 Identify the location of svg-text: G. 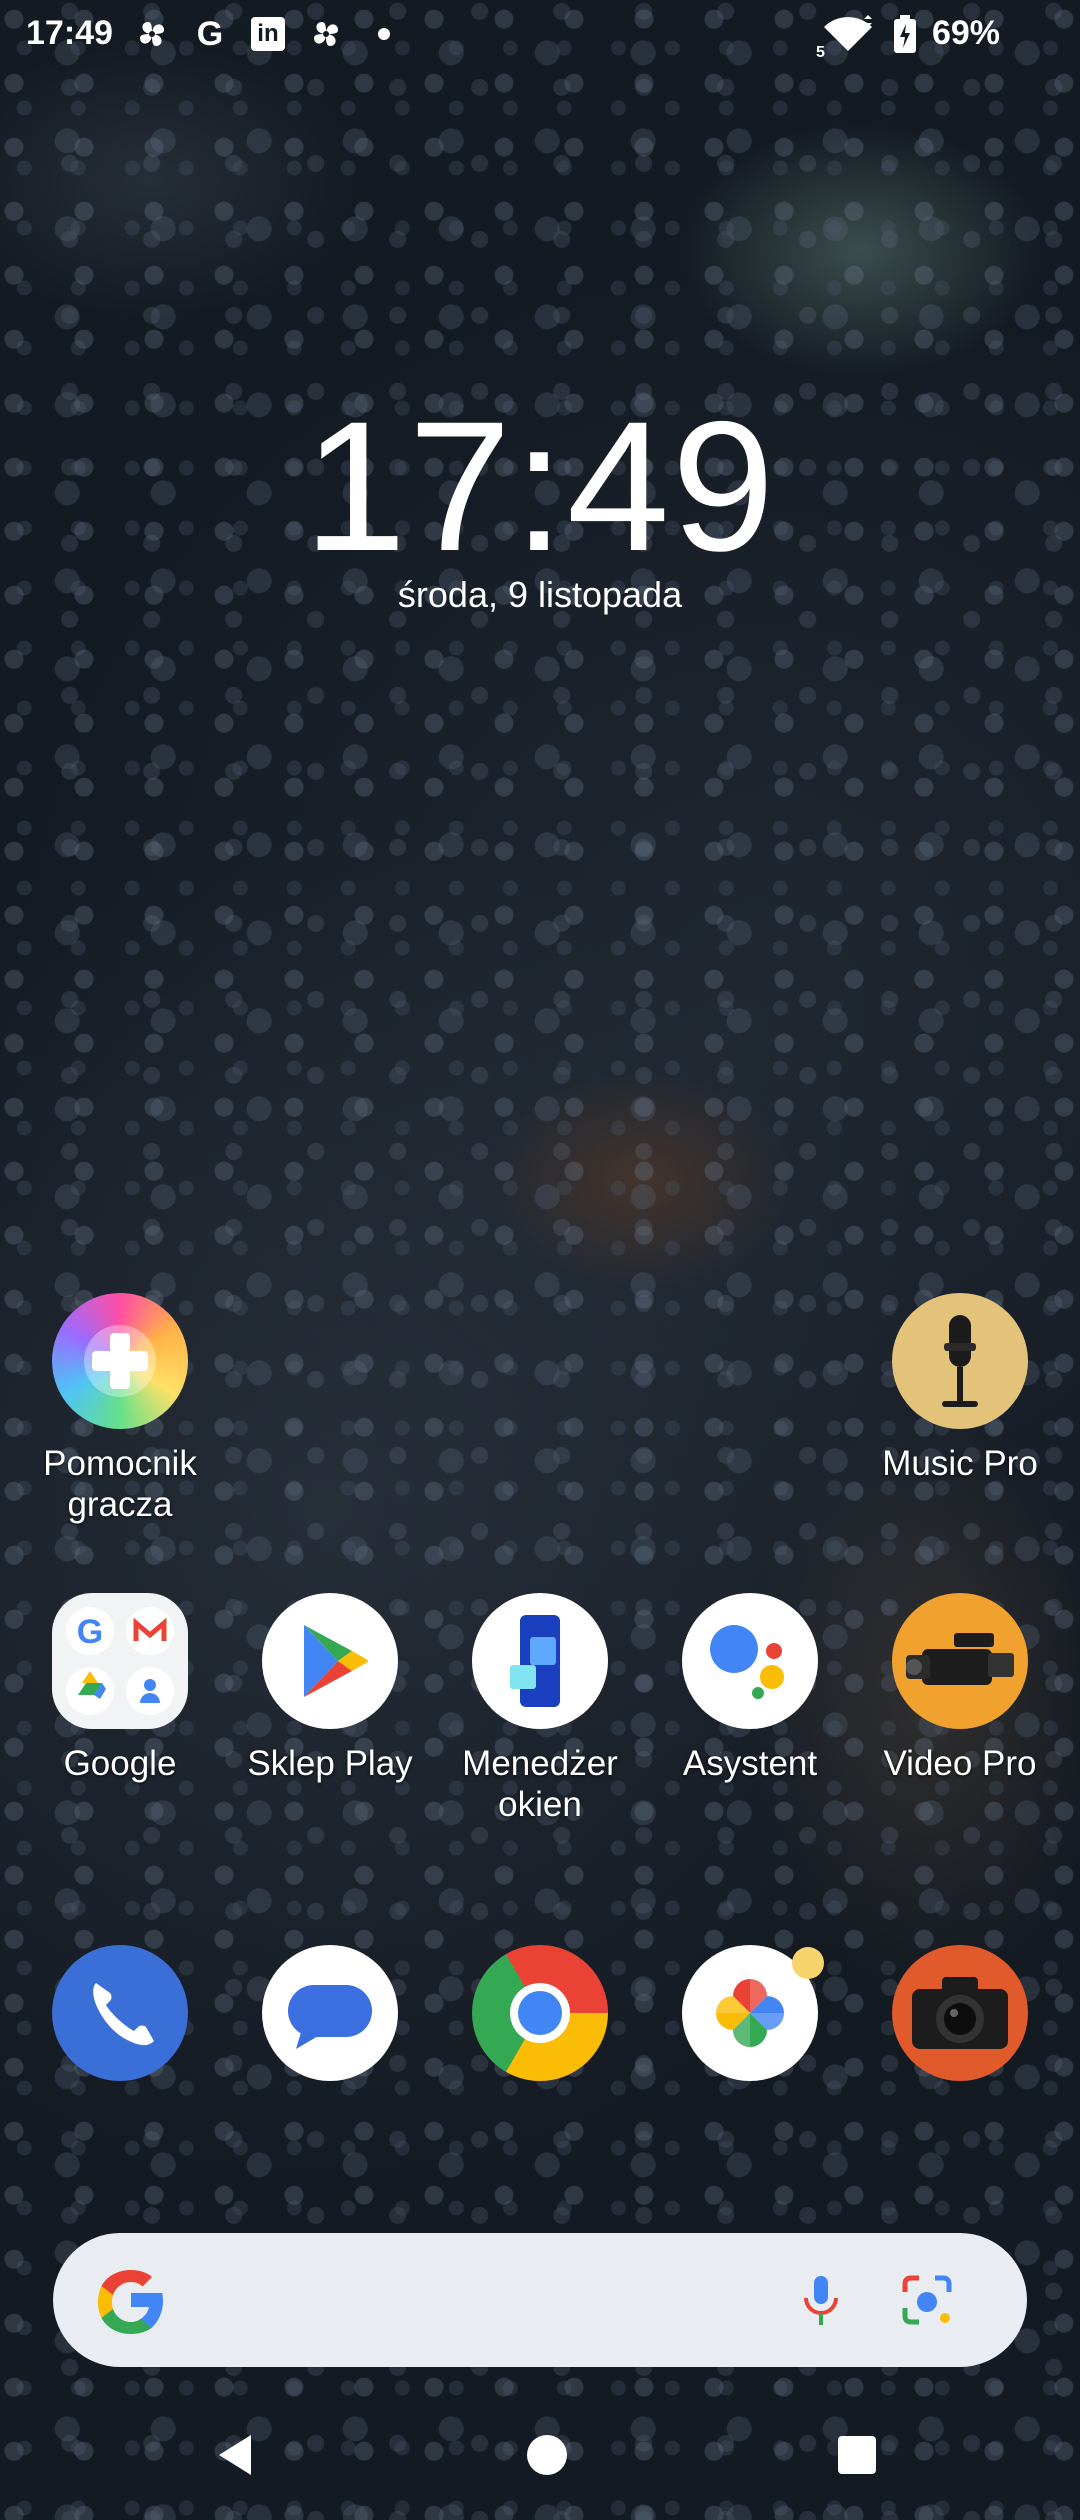
(90, 1632).